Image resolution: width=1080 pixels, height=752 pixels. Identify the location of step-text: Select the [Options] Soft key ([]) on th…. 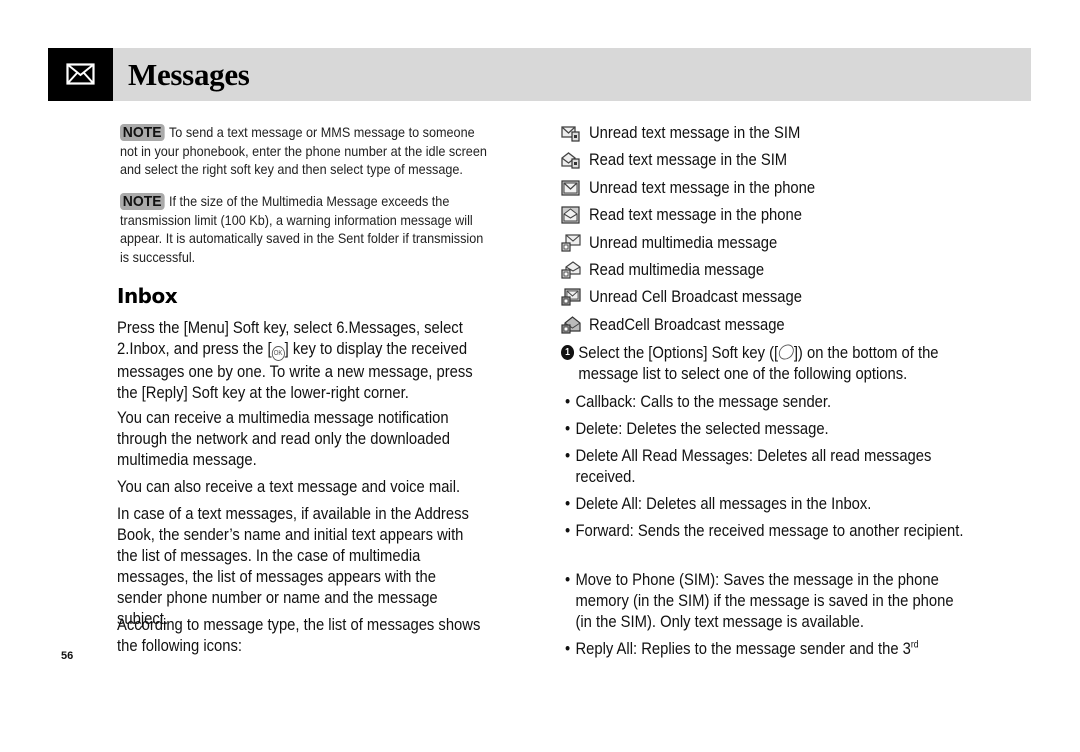
(761, 362).